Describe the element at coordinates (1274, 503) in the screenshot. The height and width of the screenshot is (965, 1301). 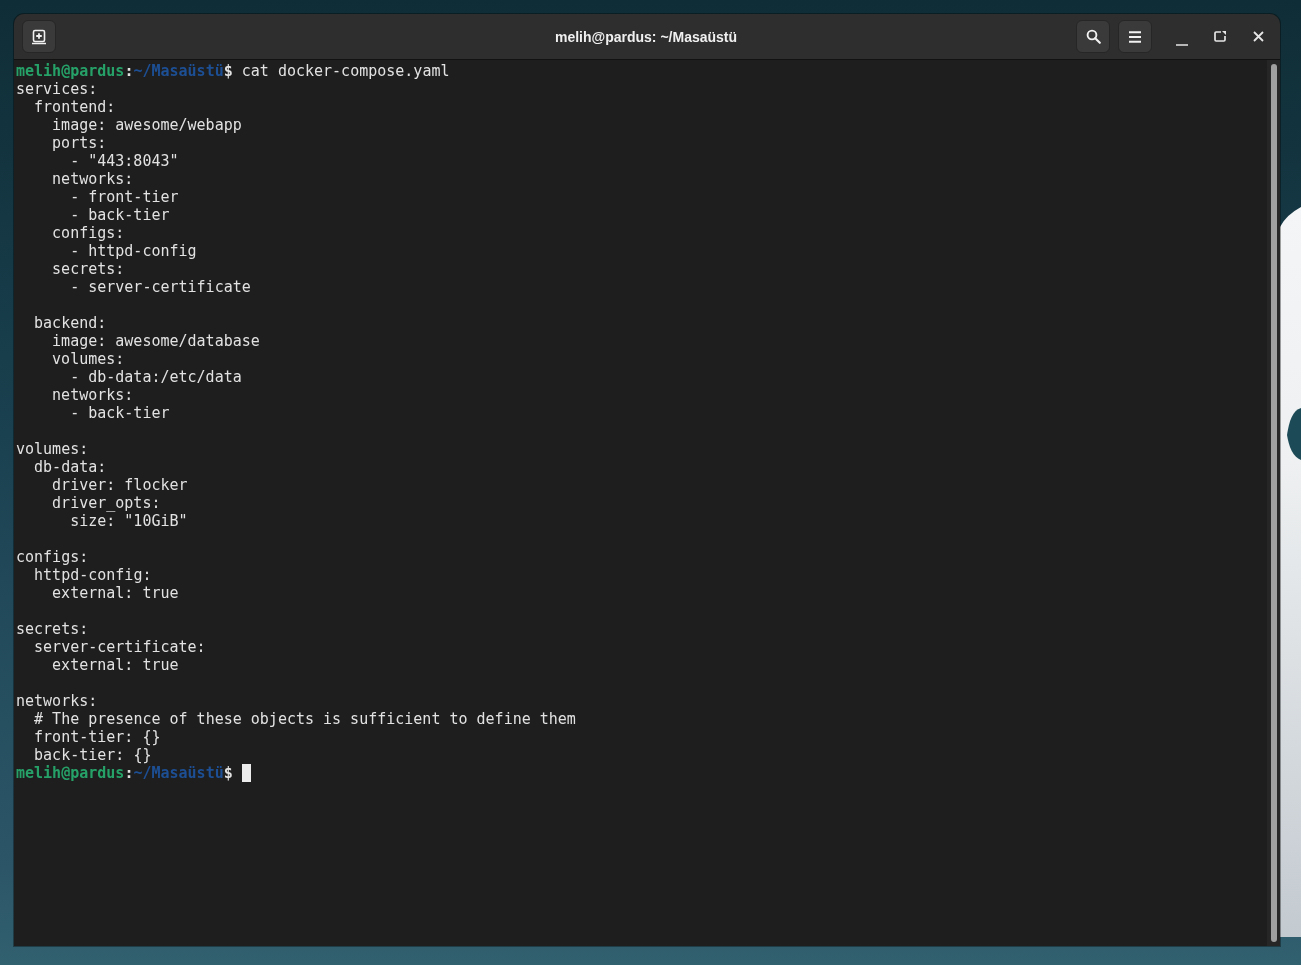
I see `scrollbar-thumb` at that location.